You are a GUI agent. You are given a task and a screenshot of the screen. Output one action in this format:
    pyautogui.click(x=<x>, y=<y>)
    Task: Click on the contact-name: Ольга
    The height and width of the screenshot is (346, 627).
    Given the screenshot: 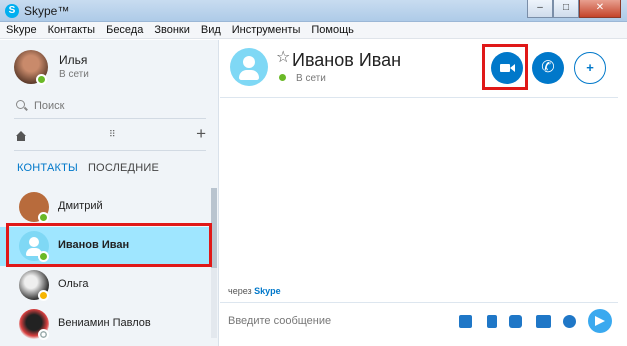 What is the action you would take?
    pyautogui.click(x=73, y=284)
    